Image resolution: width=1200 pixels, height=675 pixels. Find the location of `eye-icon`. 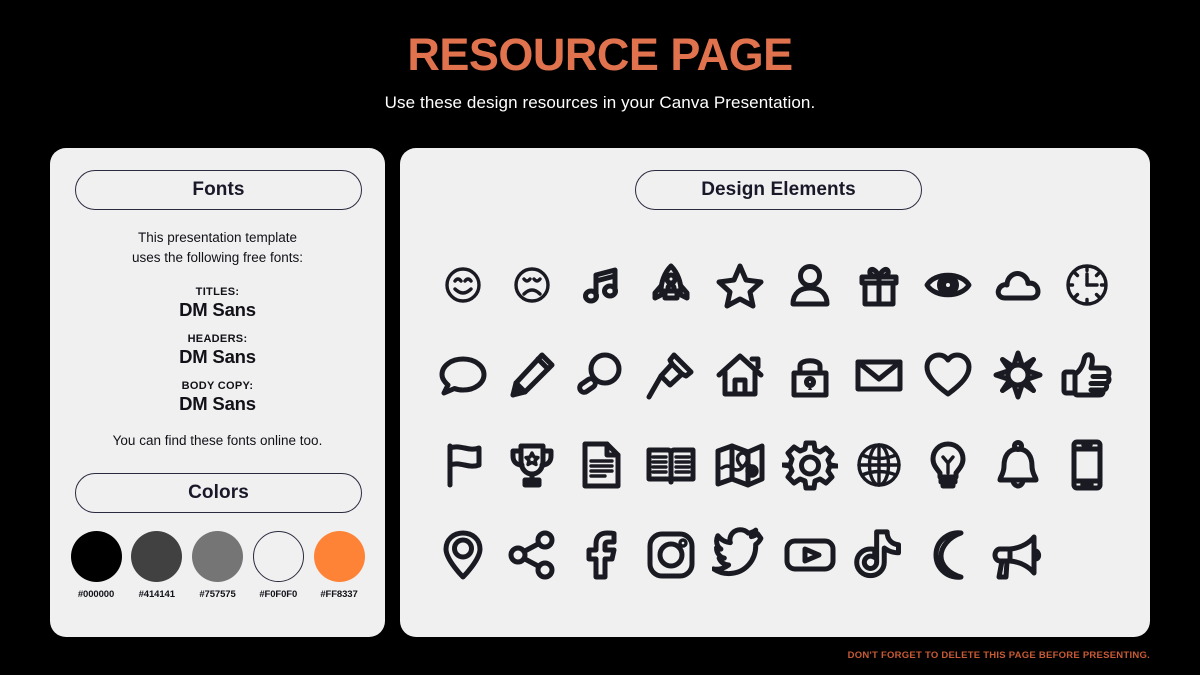

eye-icon is located at coordinates (948, 285).